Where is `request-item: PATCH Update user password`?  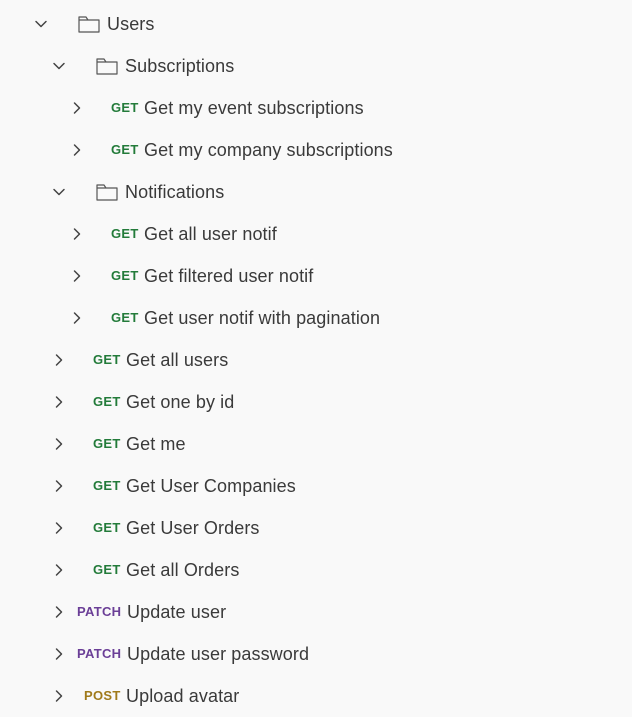 request-item: PATCH Update user password is located at coordinates (316, 654).